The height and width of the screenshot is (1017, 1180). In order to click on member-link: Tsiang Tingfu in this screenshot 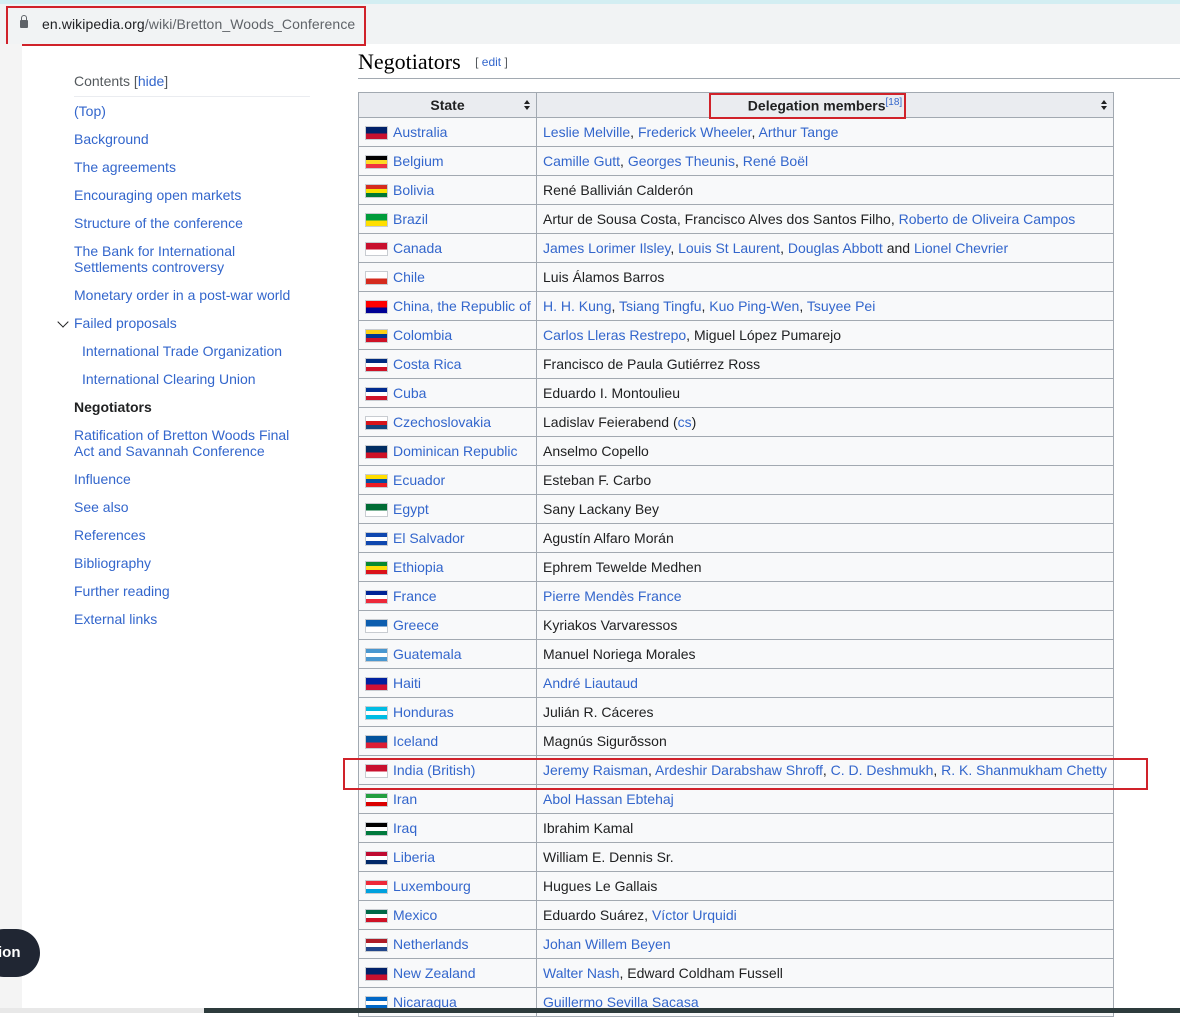, I will do `click(660, 306)`.